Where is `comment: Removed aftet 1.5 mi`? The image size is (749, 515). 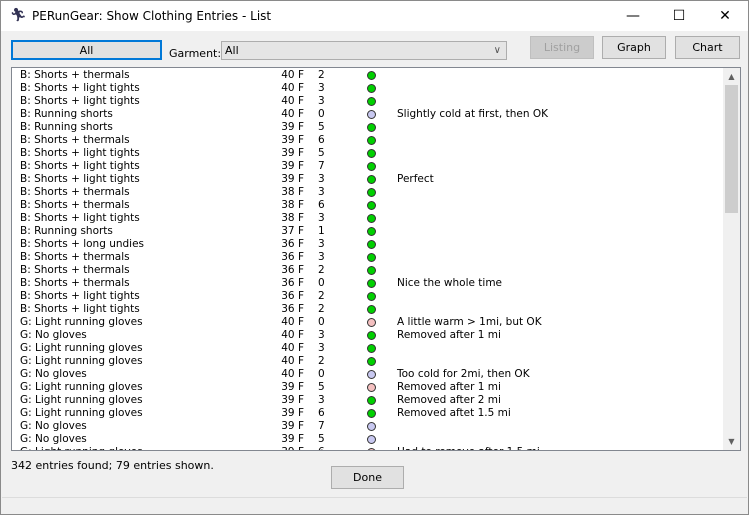 comment: Removed aftet 1.5 mi is located at coordinates (454, 413).